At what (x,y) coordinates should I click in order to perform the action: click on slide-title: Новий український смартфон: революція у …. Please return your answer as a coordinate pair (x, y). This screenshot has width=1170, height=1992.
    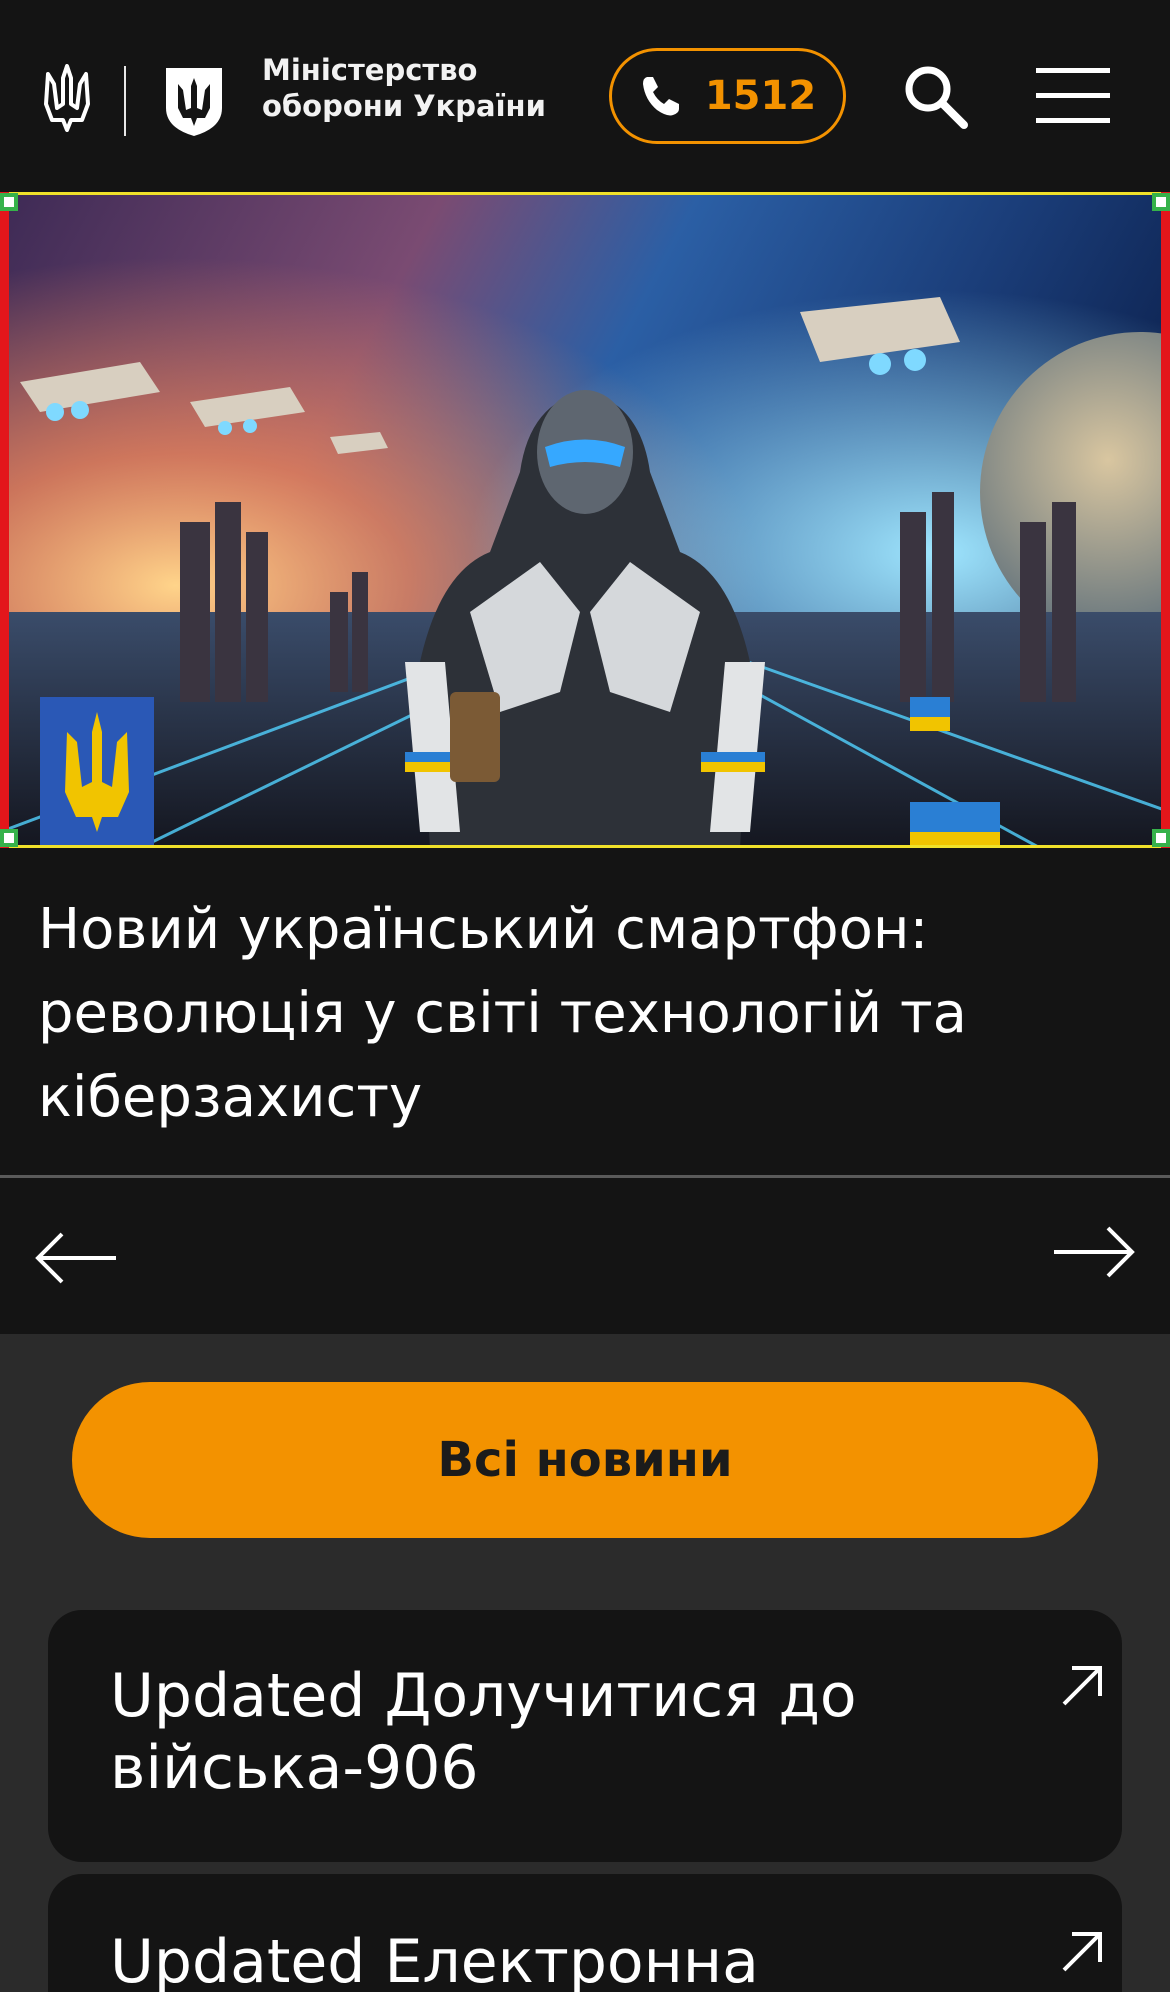
    Looking at the image, I should click on (583, 1014).